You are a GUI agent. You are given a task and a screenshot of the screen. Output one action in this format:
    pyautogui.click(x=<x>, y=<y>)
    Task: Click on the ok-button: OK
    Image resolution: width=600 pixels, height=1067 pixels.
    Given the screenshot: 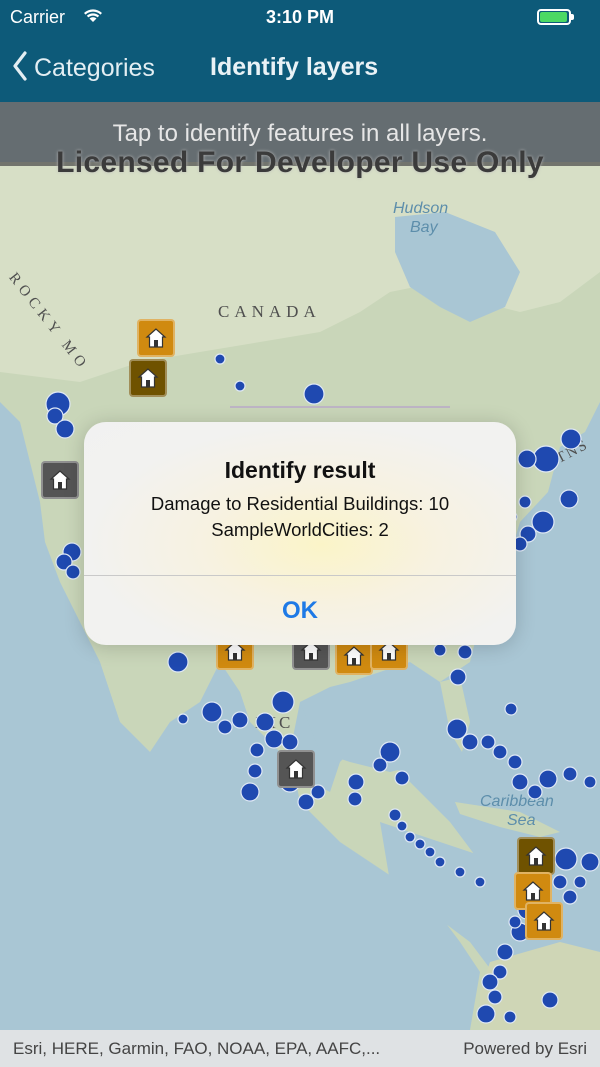 What is the action you would take?
    pyautogui.click(x=300, y=610)
    